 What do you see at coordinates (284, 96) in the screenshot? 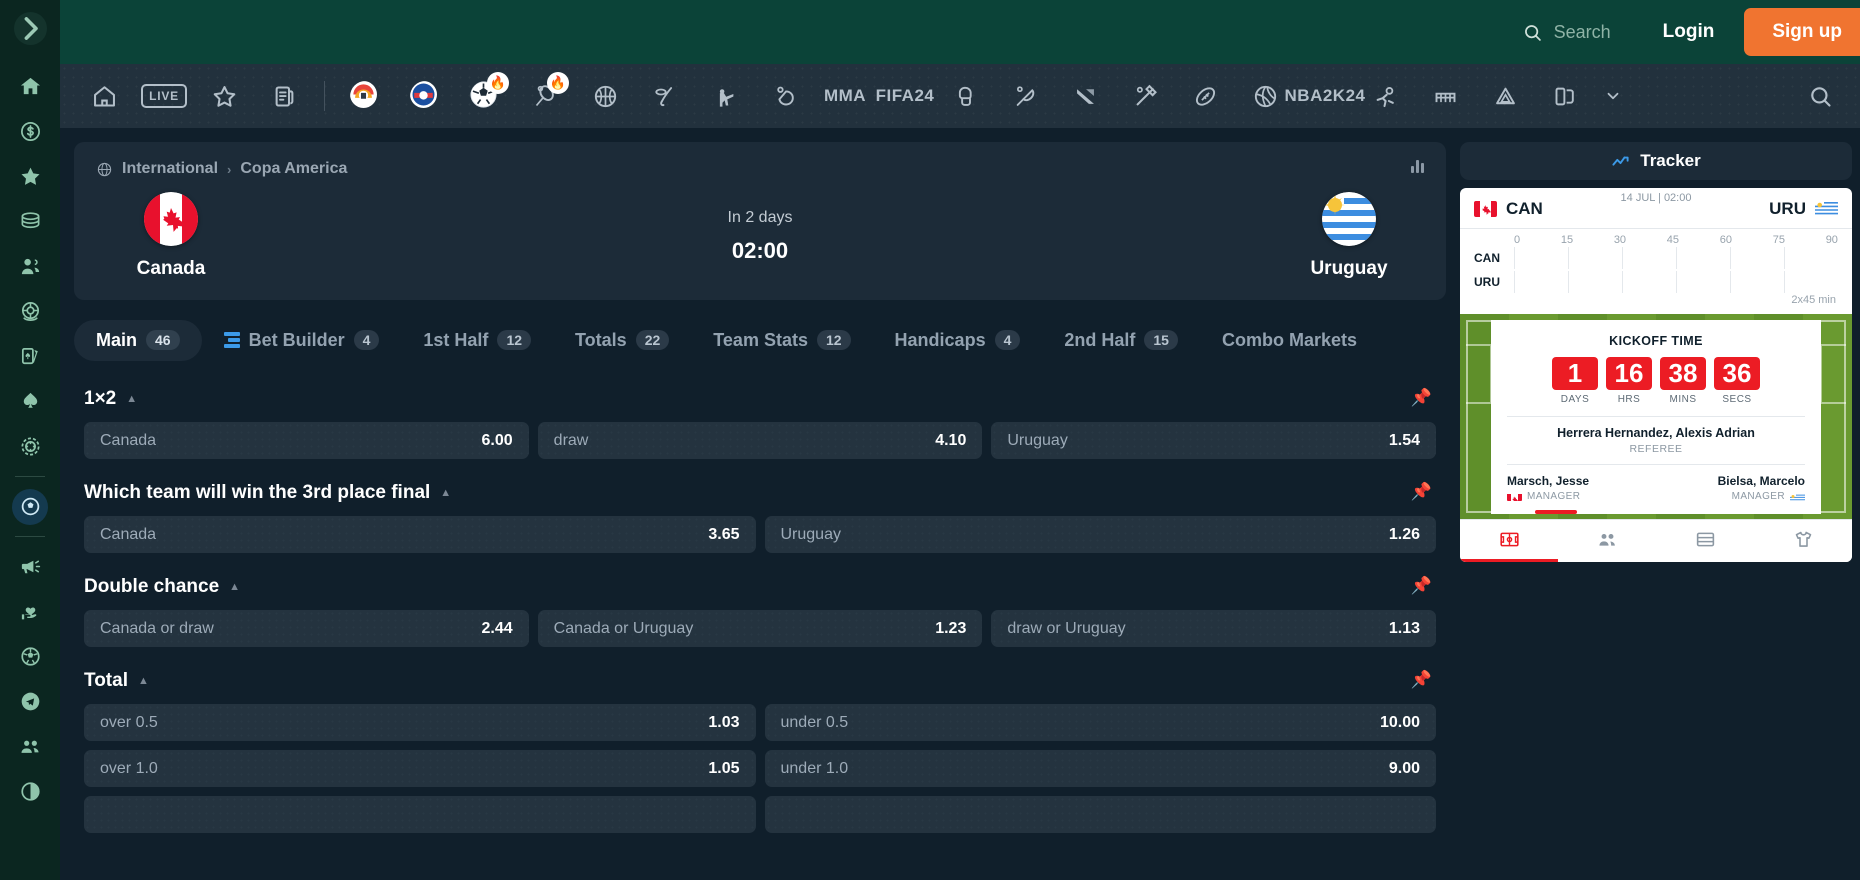
I see `sportsnav-betslip` at bounding box center [284, 96].